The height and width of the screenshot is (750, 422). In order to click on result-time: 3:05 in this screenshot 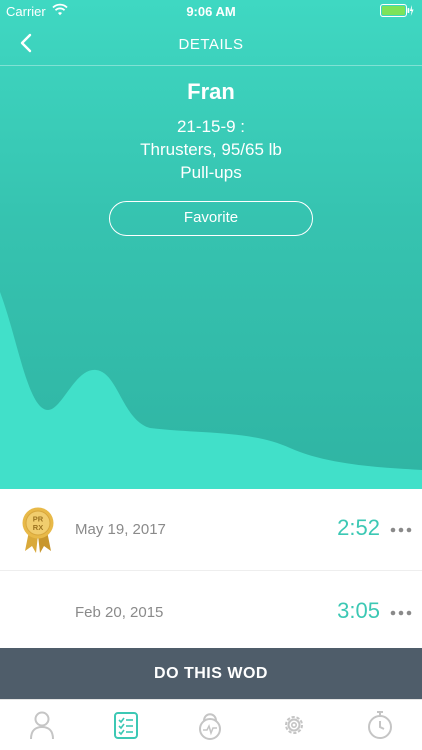, I will do `click(358, 610)`.